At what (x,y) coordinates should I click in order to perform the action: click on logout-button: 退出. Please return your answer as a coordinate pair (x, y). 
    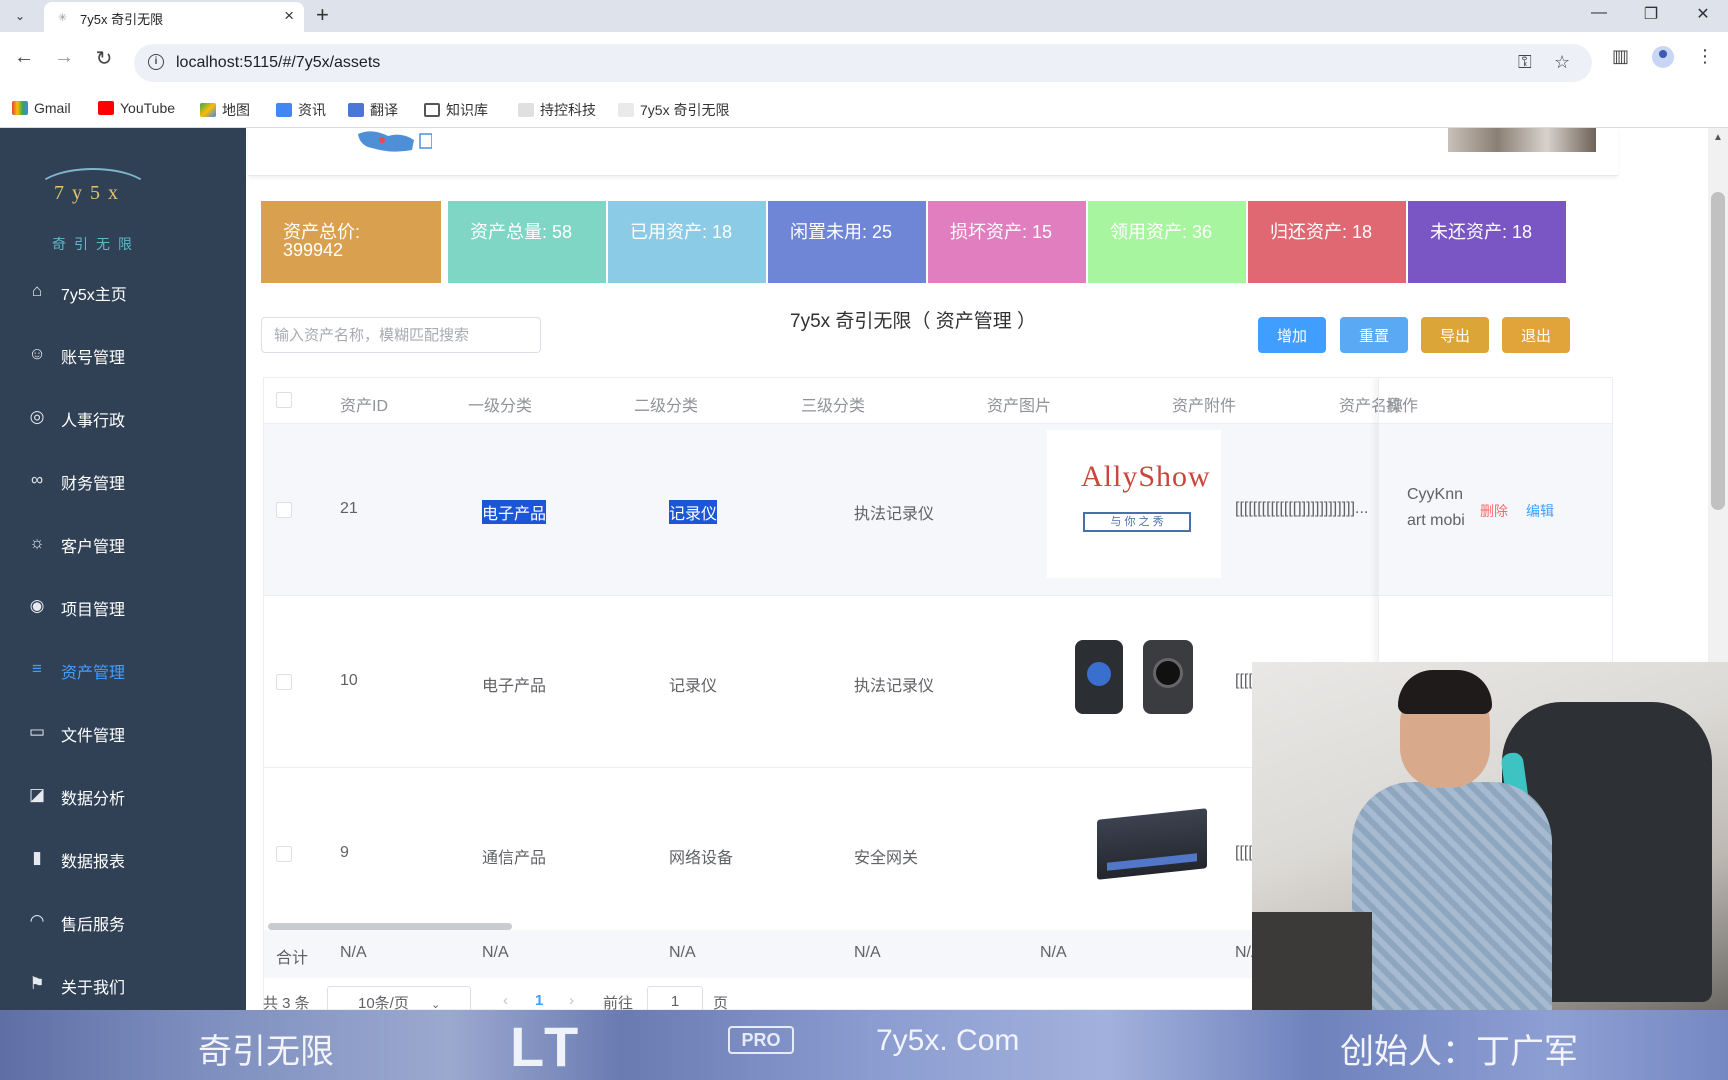
    Looking at the image, I should click on (1536, 335).